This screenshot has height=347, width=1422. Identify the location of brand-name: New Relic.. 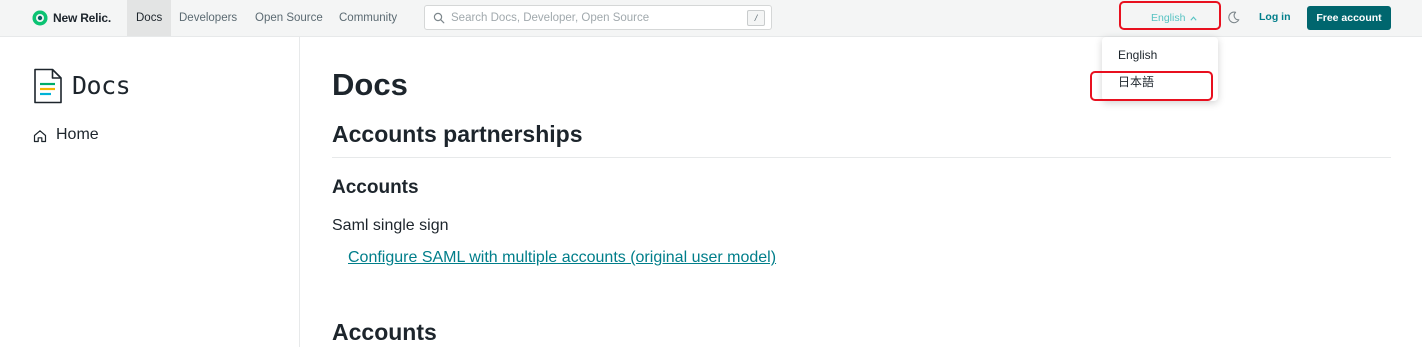
(82, 18).